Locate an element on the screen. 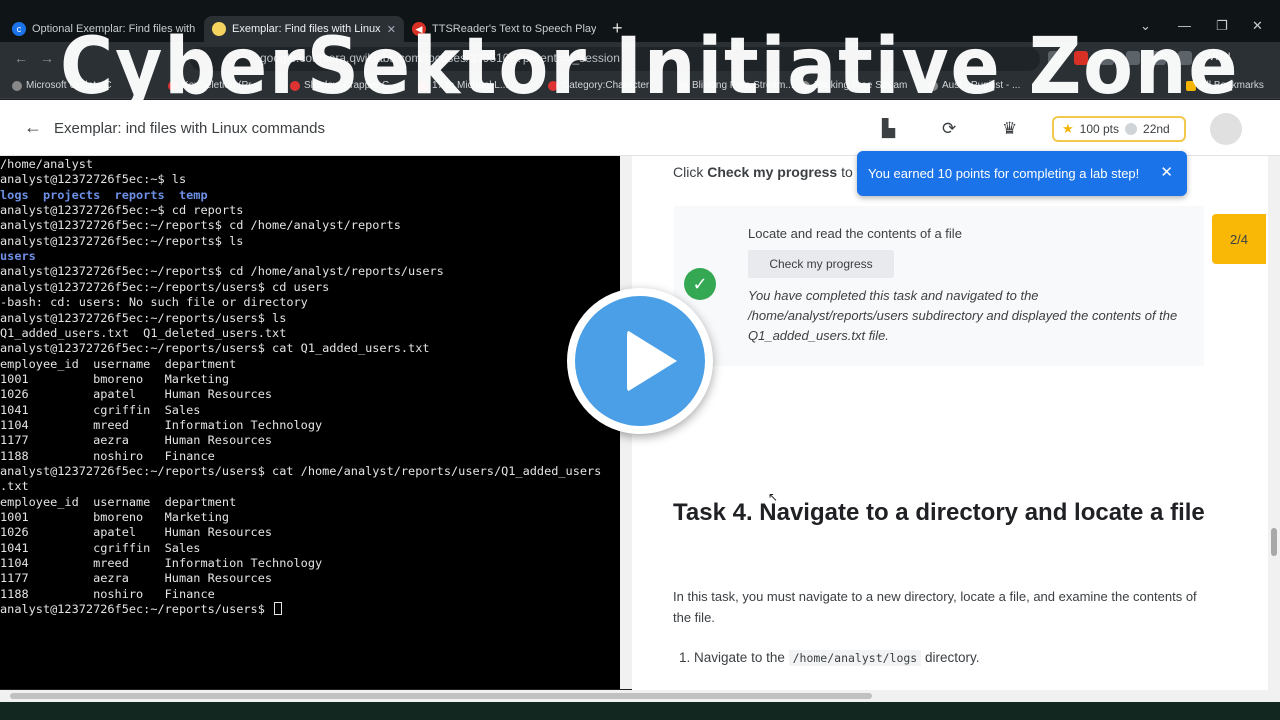  help-icon: ⟳ is located at coordinates (949, 129).